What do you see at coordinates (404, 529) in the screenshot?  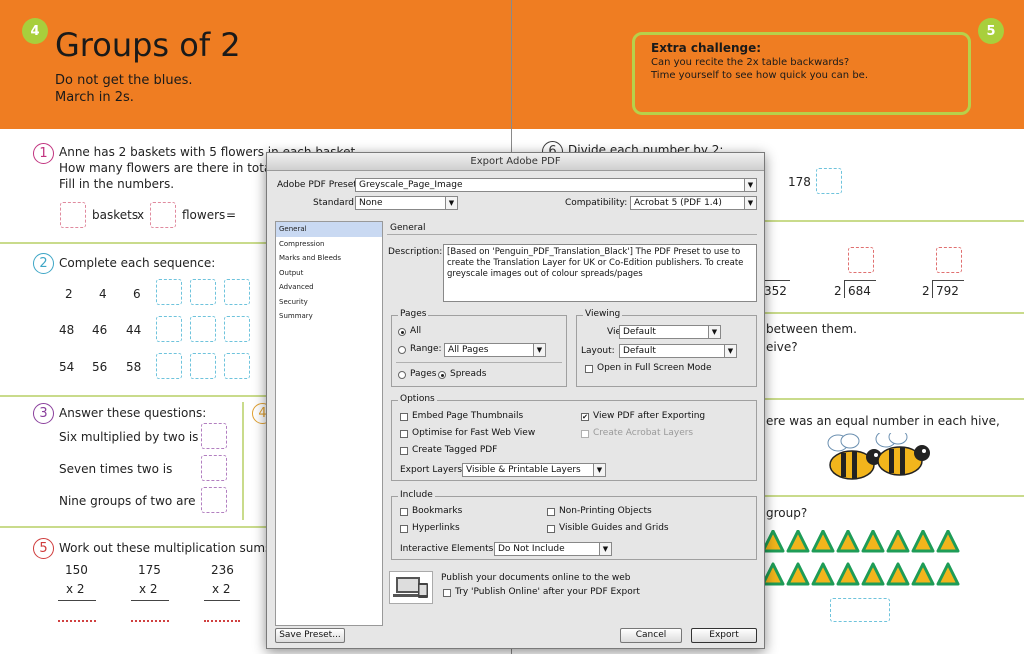 I see `hyperlinks-checkbox` at bounding box center [404, 529].